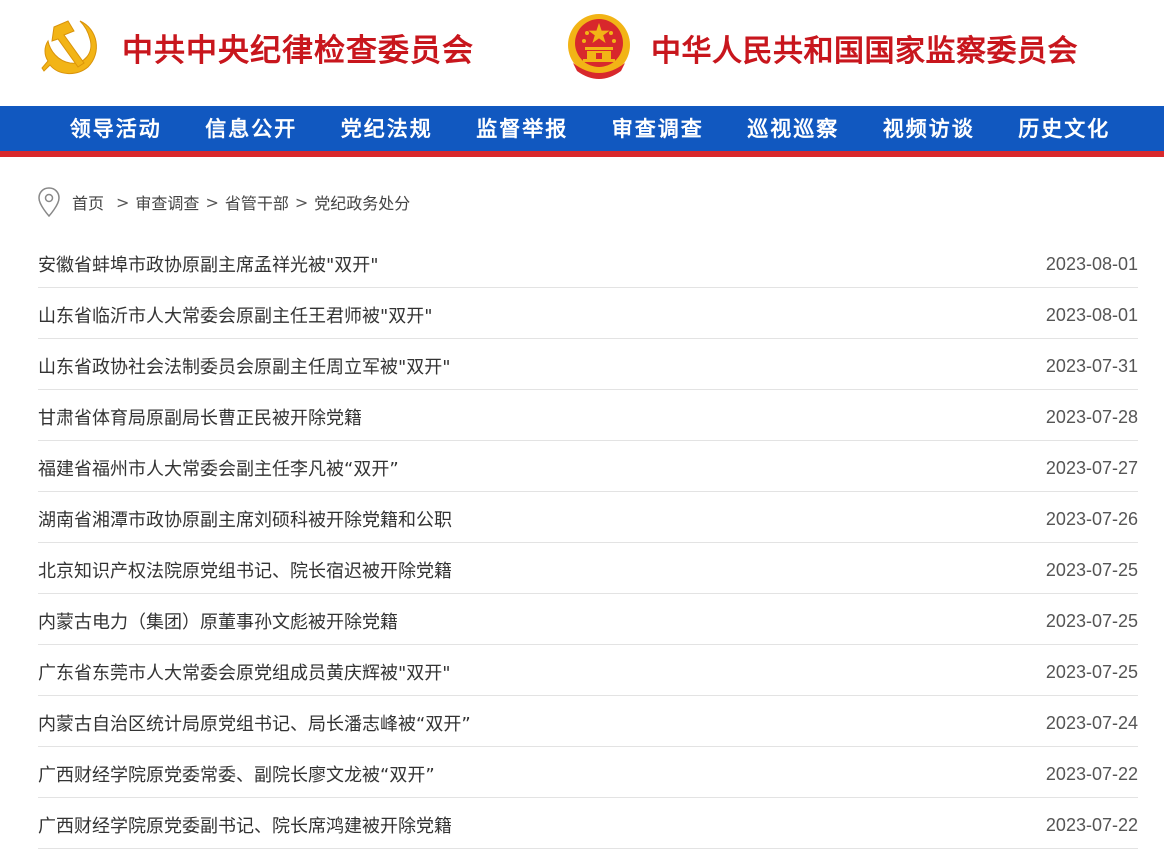 The height and width of the screenshot is (851, 1164). I want to click on list-item: 山东省政协社会法制委员会原副主任周立军被"双开" 2023-07-31, so click(588, 364).